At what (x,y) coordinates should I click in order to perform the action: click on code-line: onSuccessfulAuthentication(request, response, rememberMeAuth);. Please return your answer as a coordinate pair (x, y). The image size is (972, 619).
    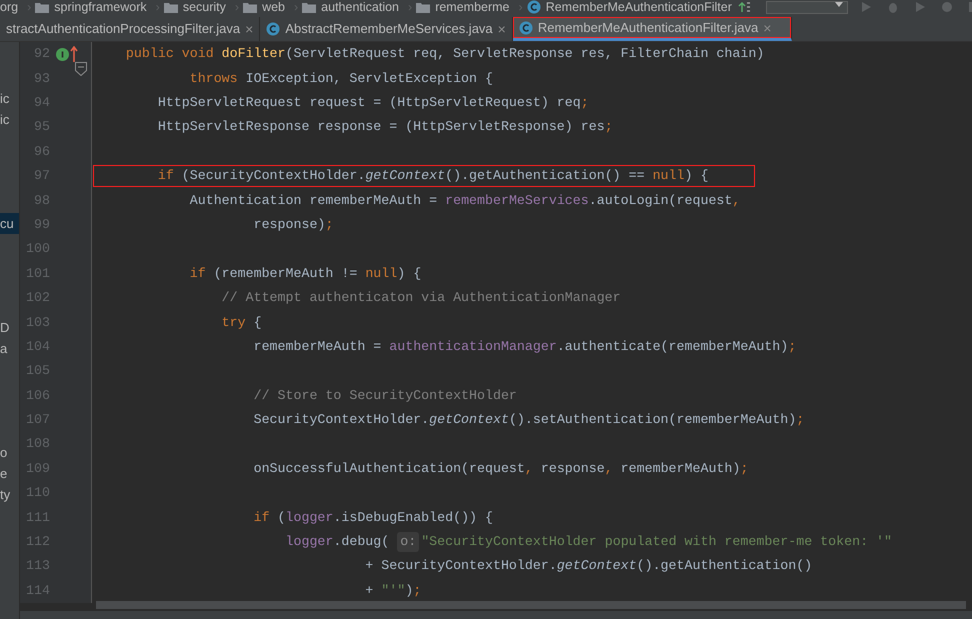
    Looking at the image, I should click on (501, 469).